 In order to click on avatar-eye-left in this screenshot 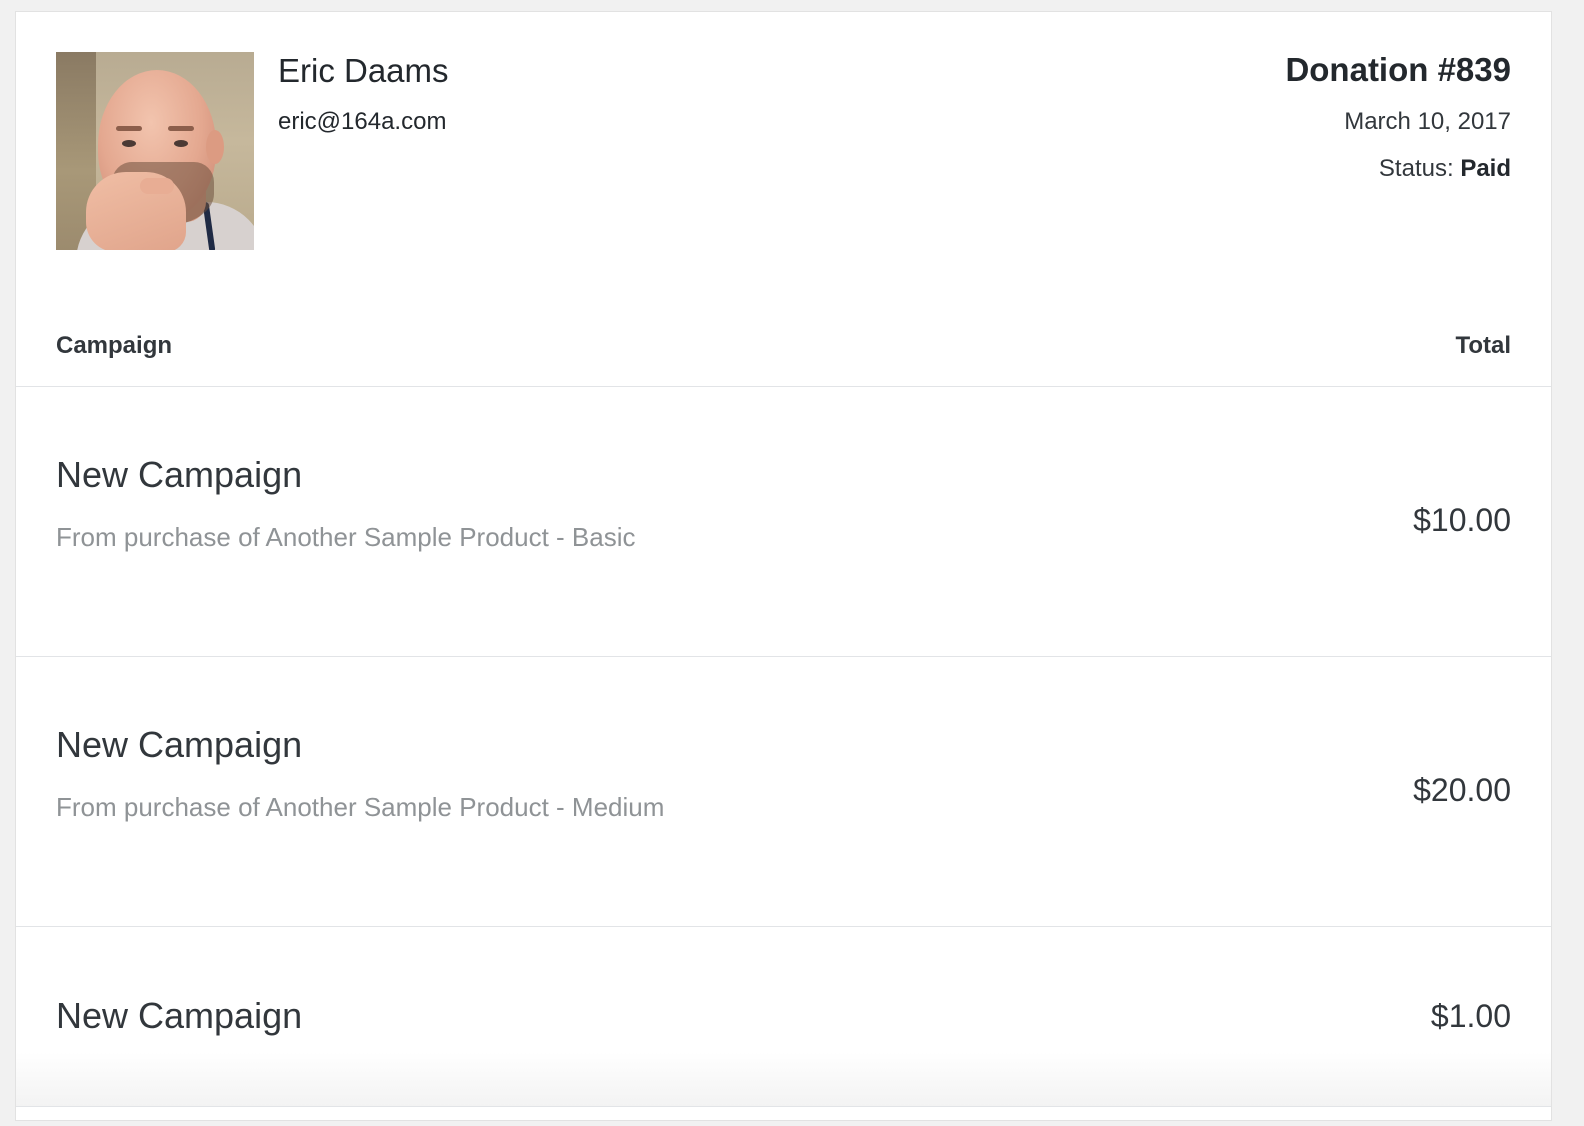, I will do `click(129, 143)`.